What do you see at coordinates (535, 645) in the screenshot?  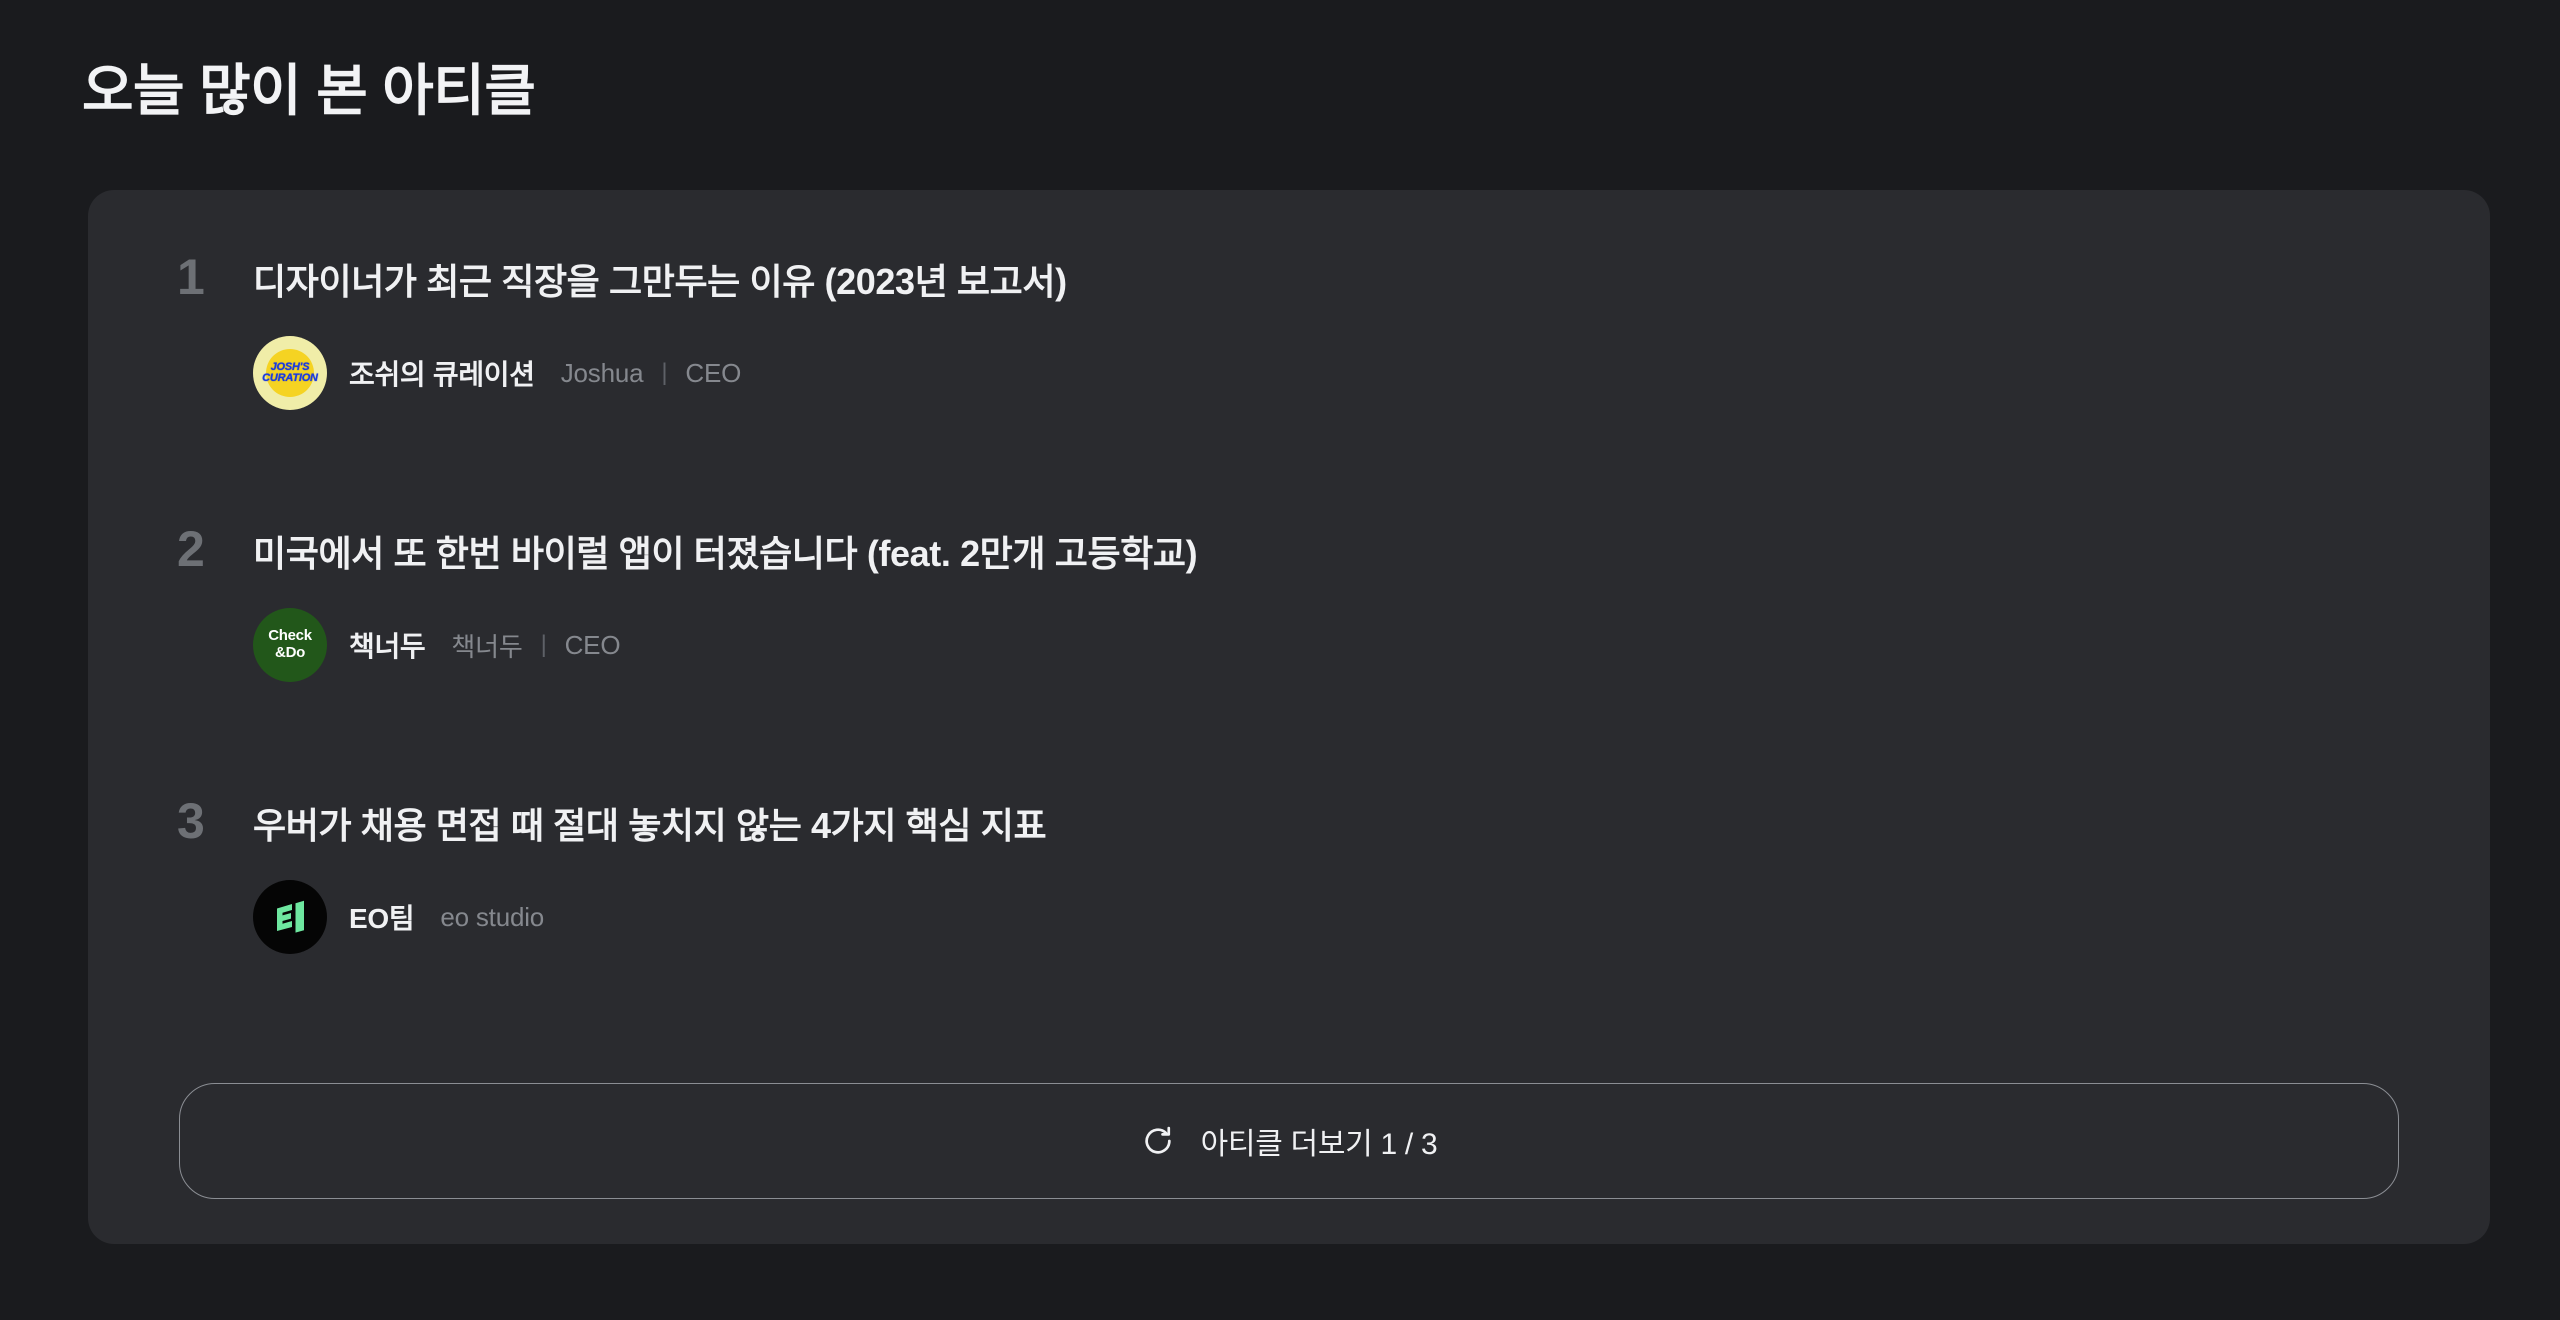 I see `author-meta: 책너두 | CEO` at bounding box center [535, 645].